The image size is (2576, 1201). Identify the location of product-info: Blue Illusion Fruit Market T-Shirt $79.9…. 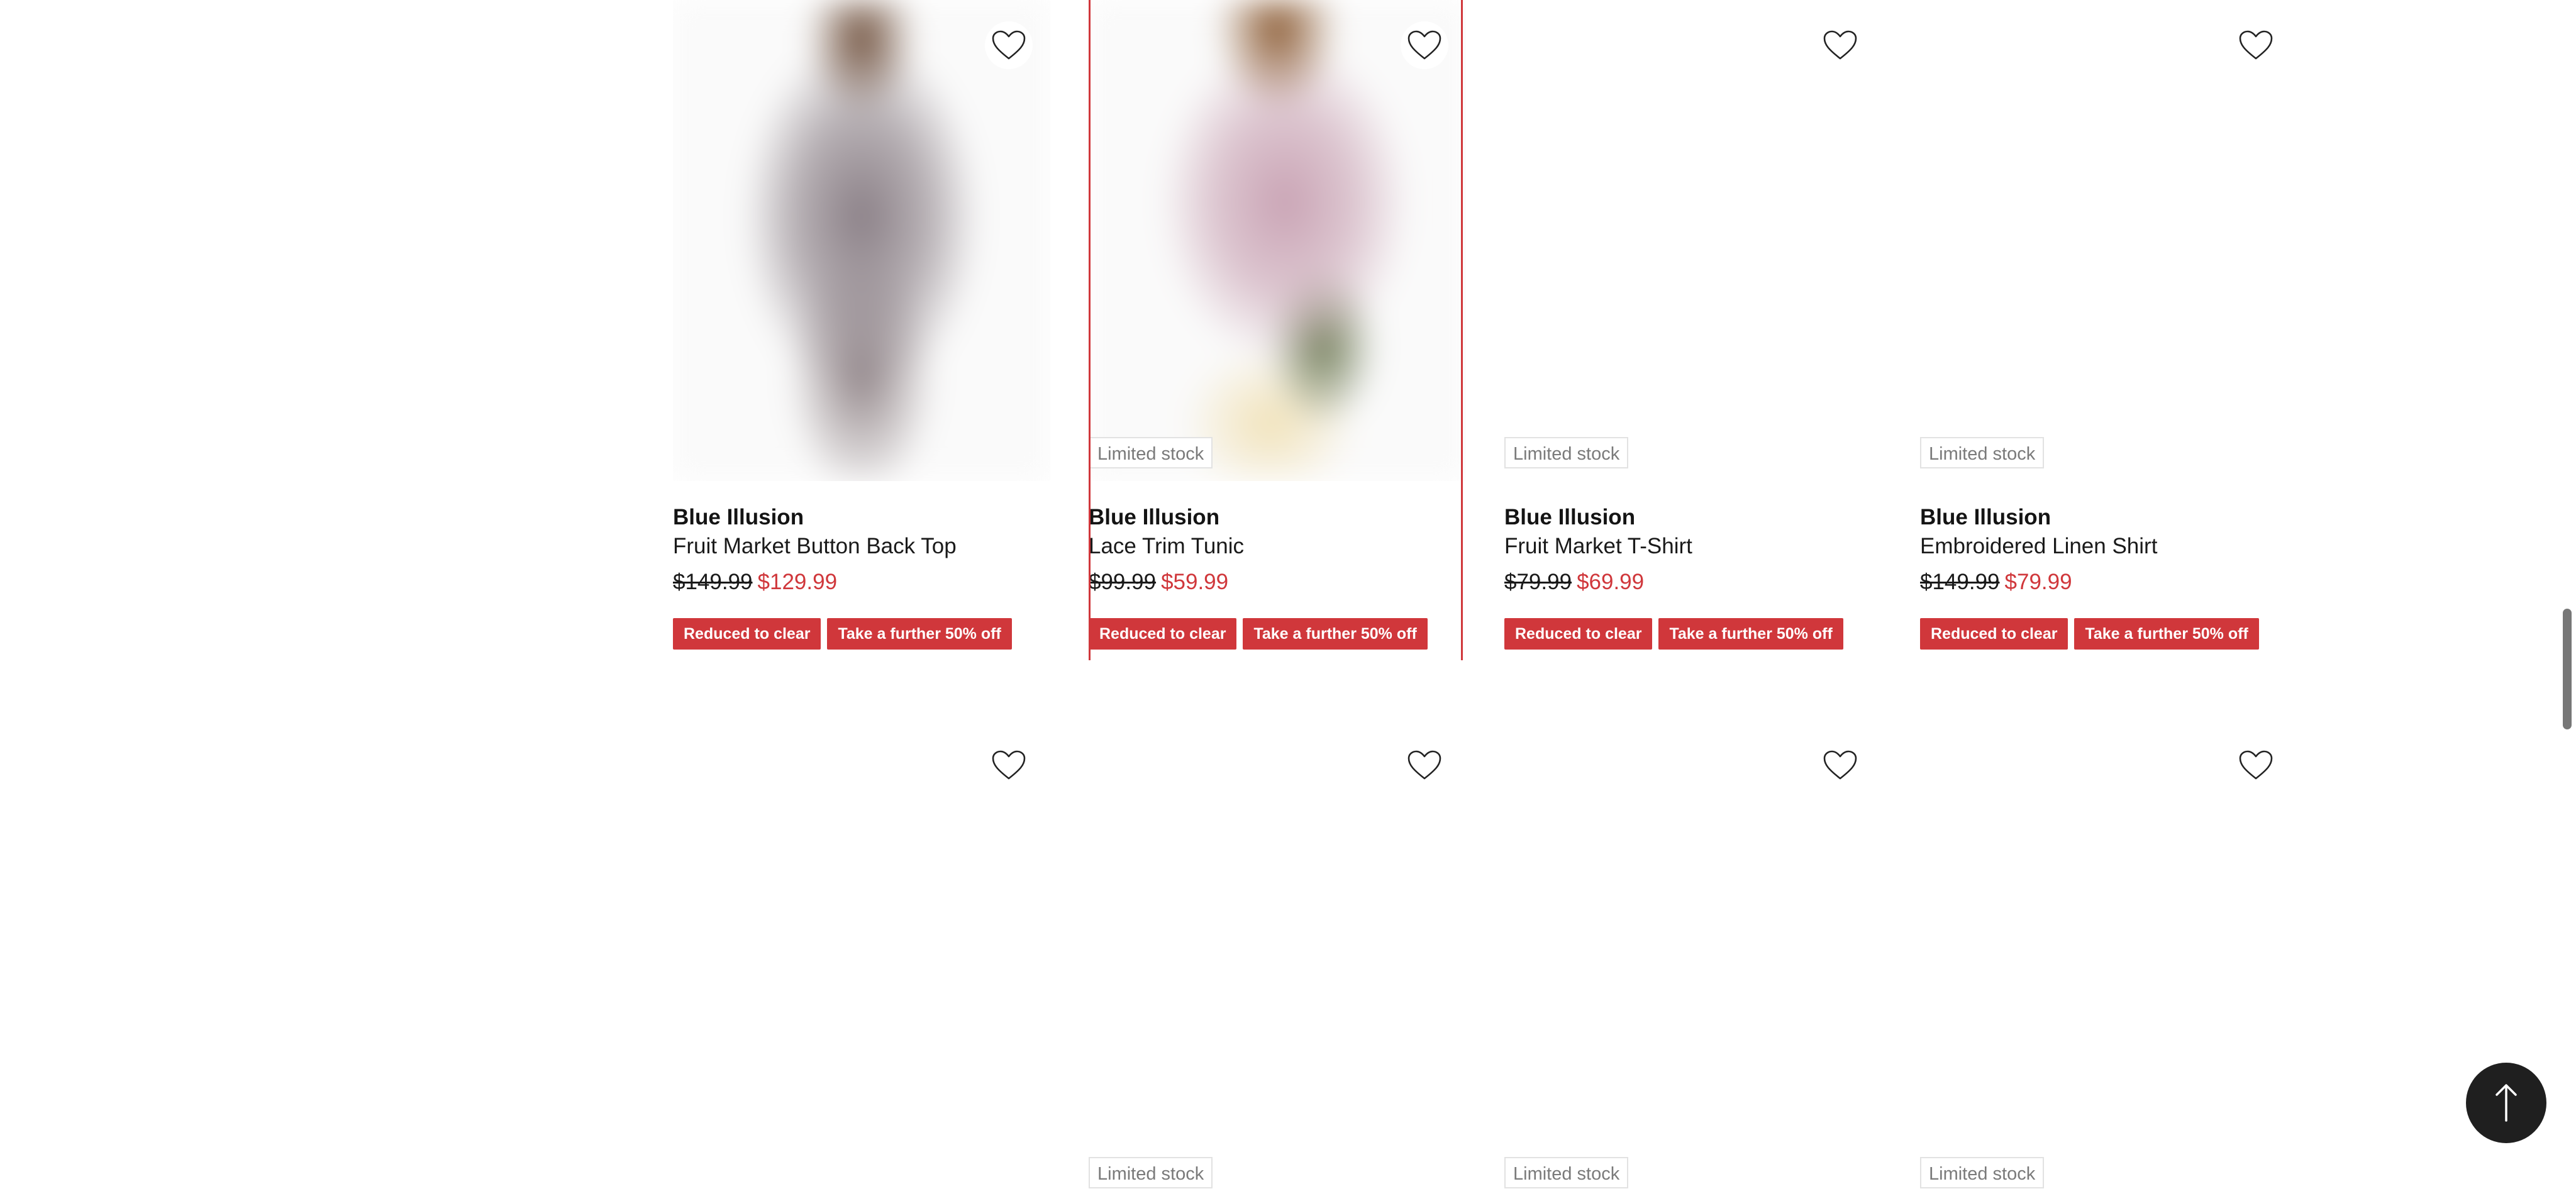
(1693, 552).